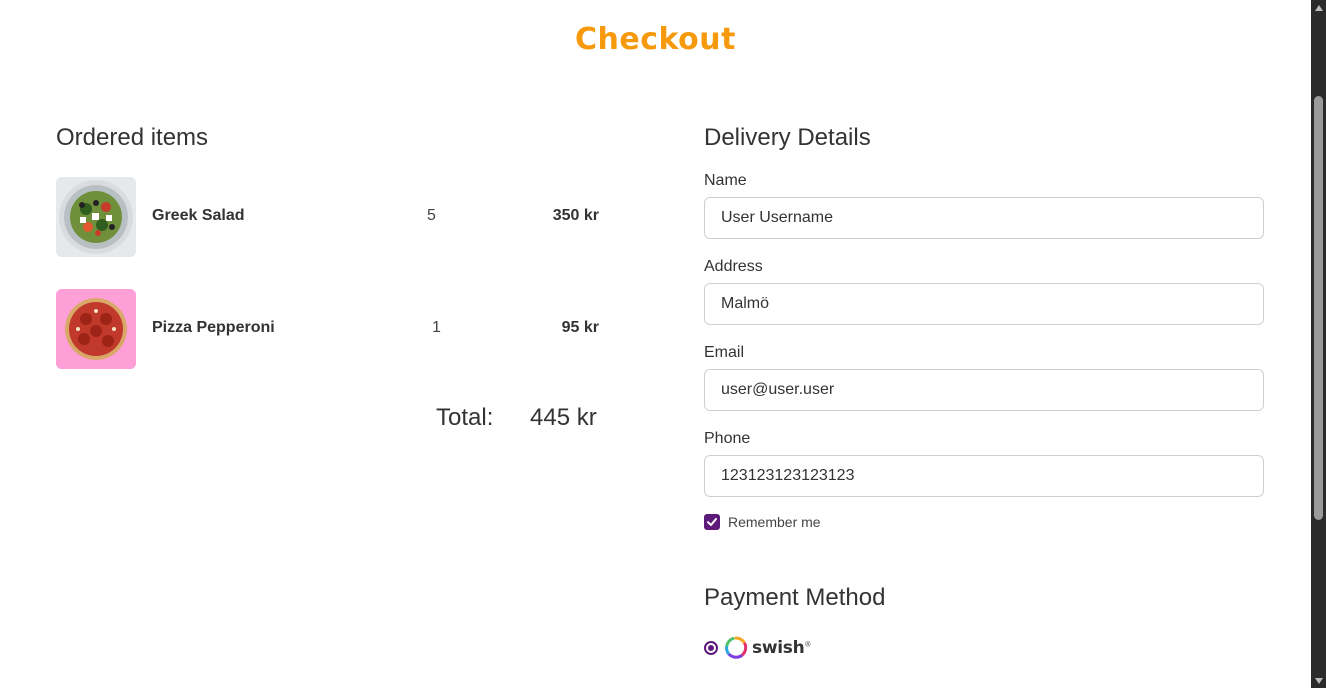 The width and height of the screenshot is (1326, 688). What do you see at coordinates (727, 438) in the screenshot?
I see `phone-label: Phone` at bounding box center [727, 438].